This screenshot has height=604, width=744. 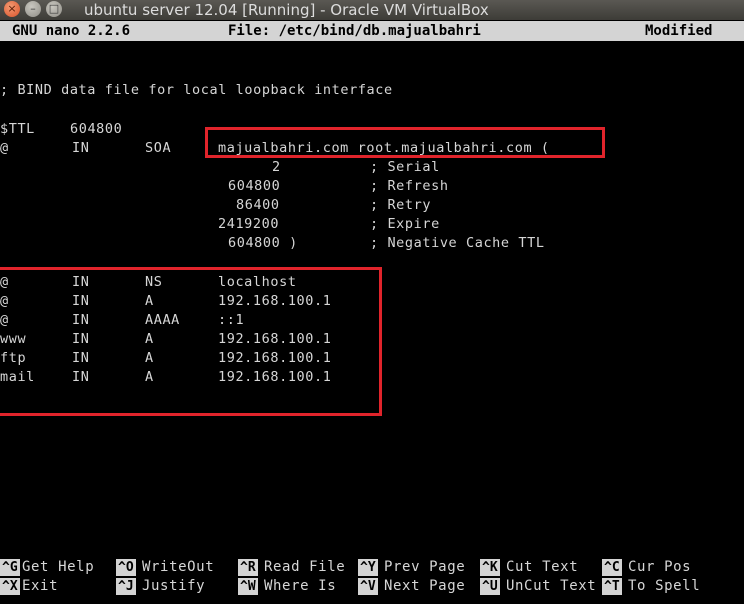 What do you see at coordinates (490, 586) in the screenshot?
I see `shortcut-key: ^U` at bounding box center [490, 586].